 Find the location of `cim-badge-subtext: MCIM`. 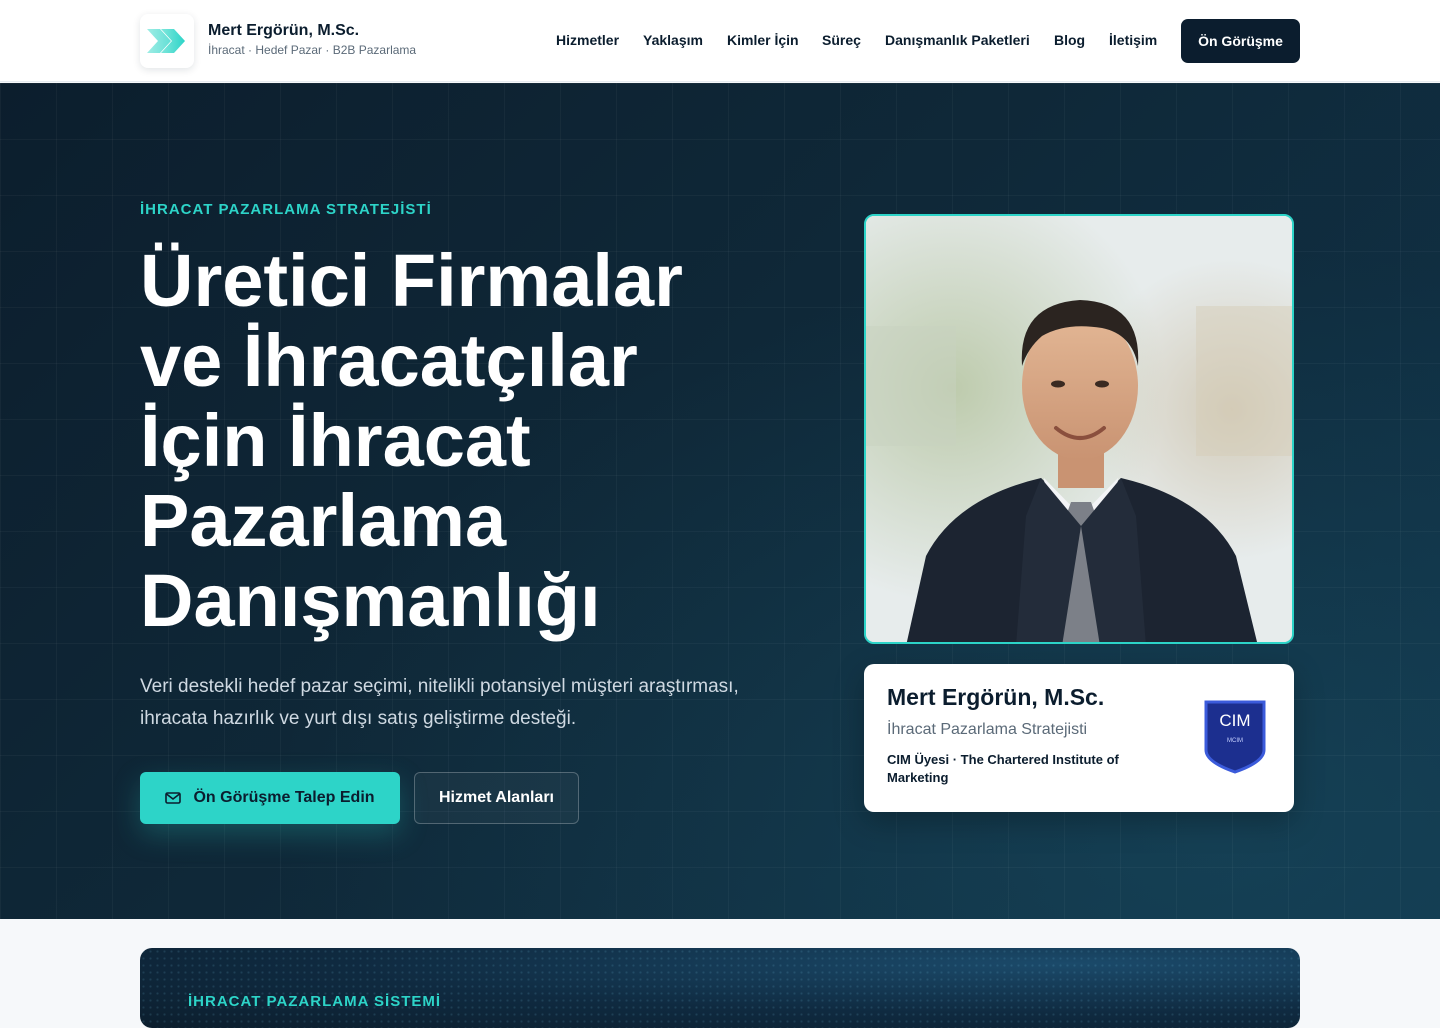

cim-badge-subtext: MCIM is located at coordinates (1235, 741).